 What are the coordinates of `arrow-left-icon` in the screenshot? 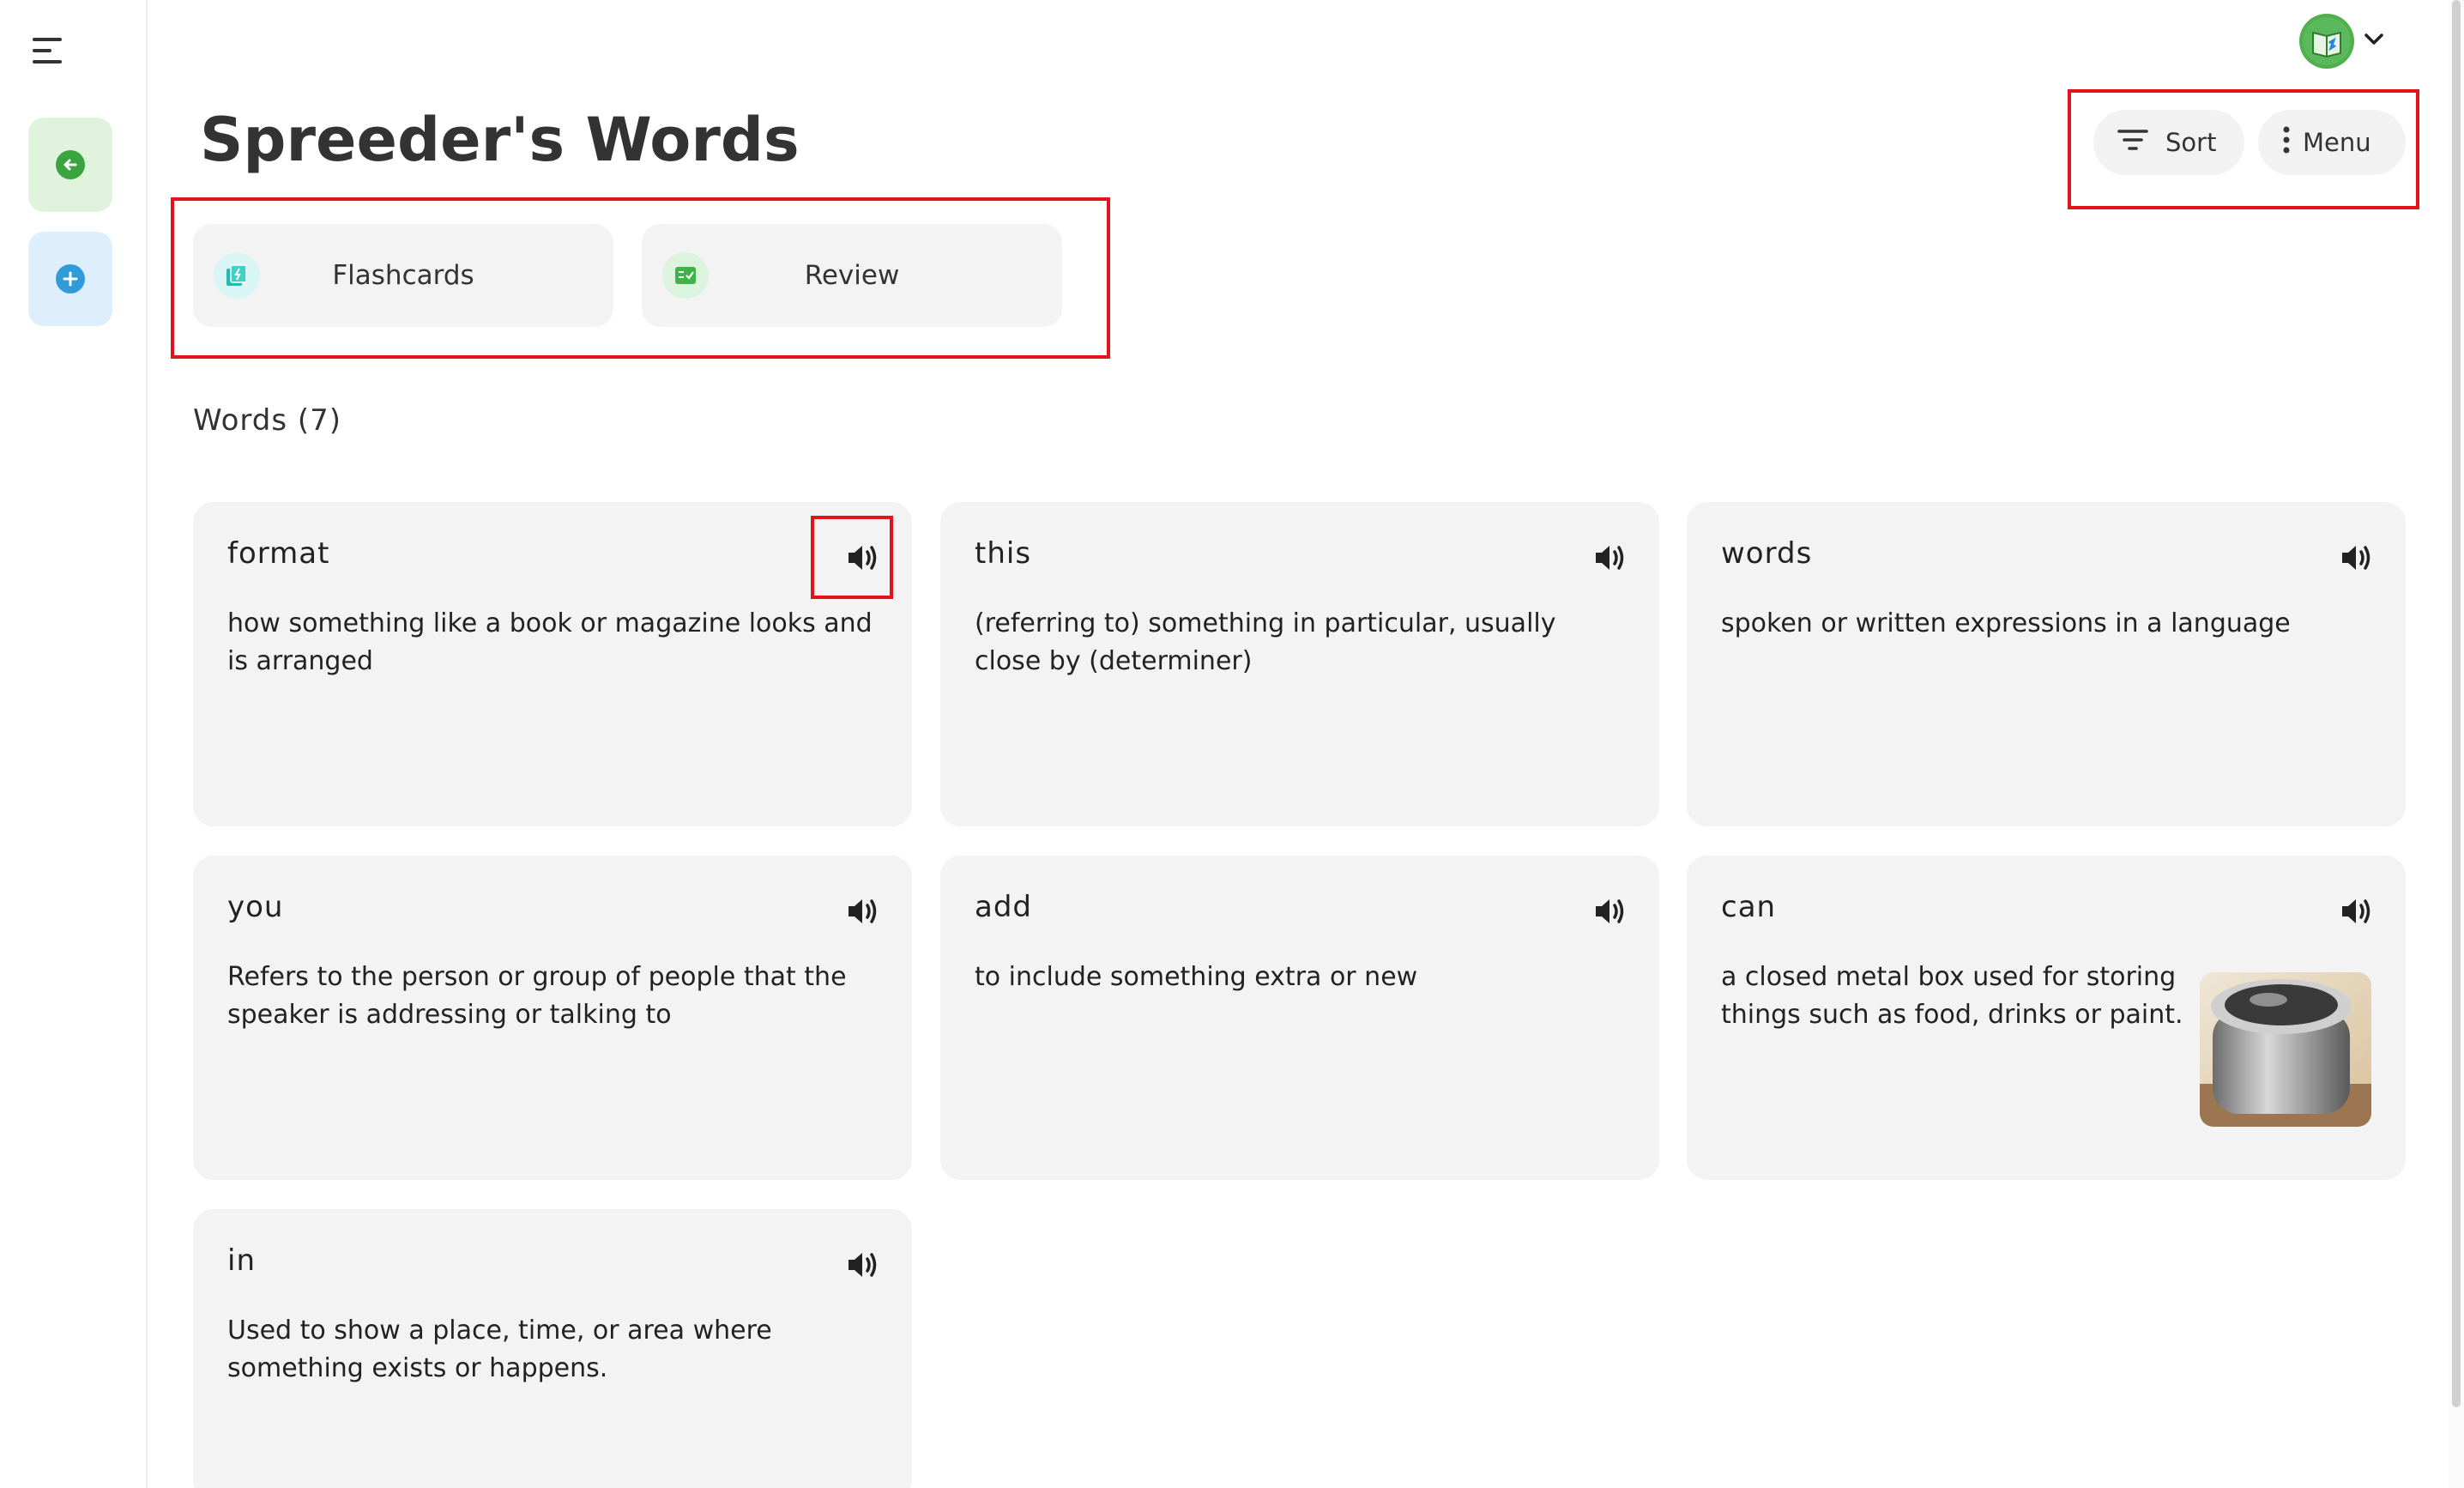 It's located at (70, 164).